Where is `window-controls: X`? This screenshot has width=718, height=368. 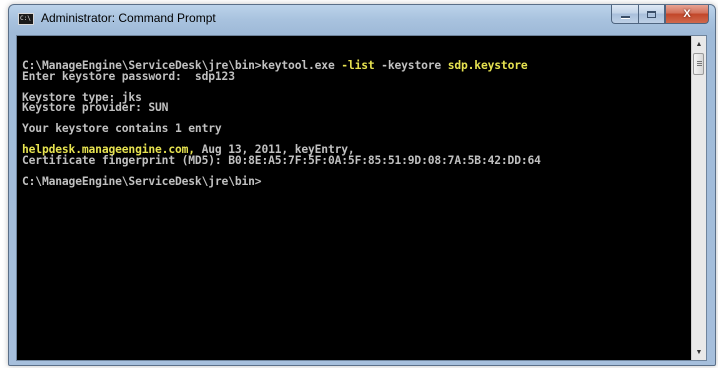 window-controls: X is located at coordinates (660, 15).